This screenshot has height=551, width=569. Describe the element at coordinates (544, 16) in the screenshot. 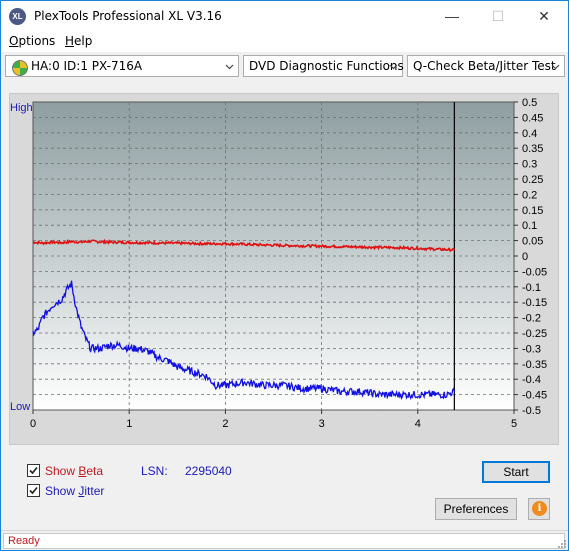

I see `close-button: ✕` at that location.